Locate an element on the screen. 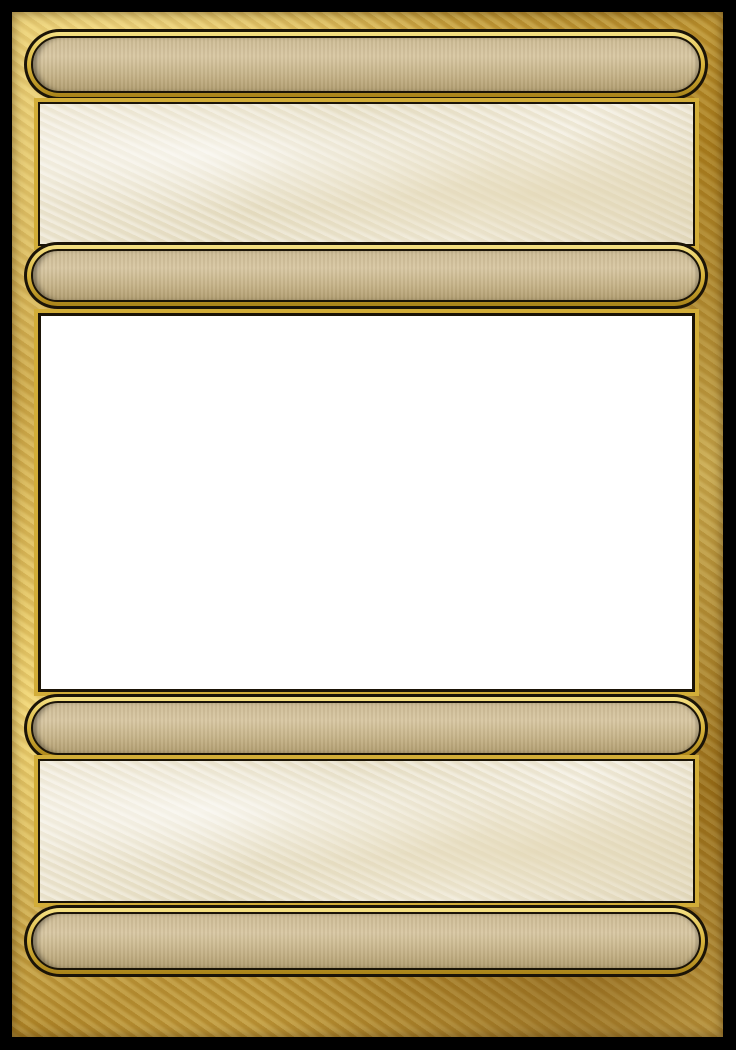 Image resolution: width=736 pixels, height=1050 pixels. footer-bar is located at coordinates (366, 941).